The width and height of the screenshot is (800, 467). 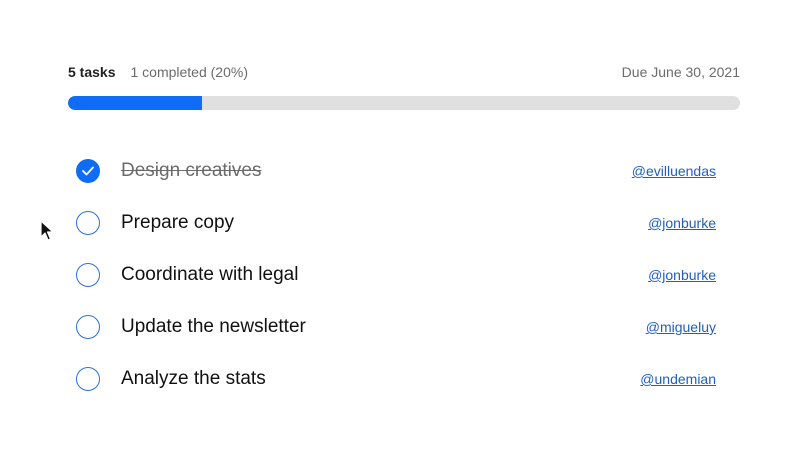 What do you see at coordinates (678, 379) in the screenshot?
I see `assignee-link: @undemian` at bounding box center [678, 379].